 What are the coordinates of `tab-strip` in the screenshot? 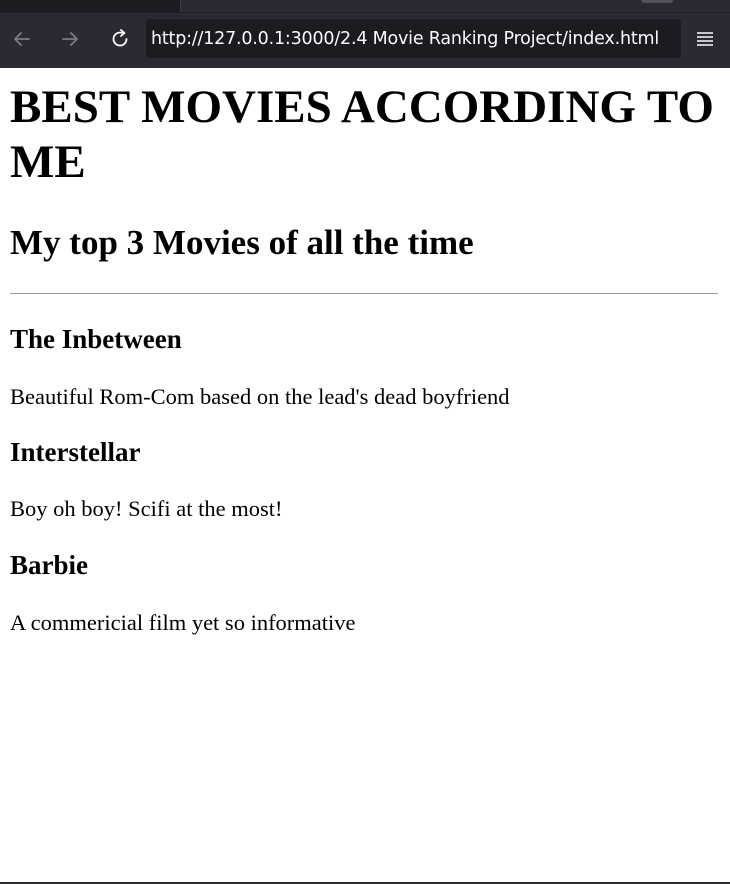 It's located at (365, 6).